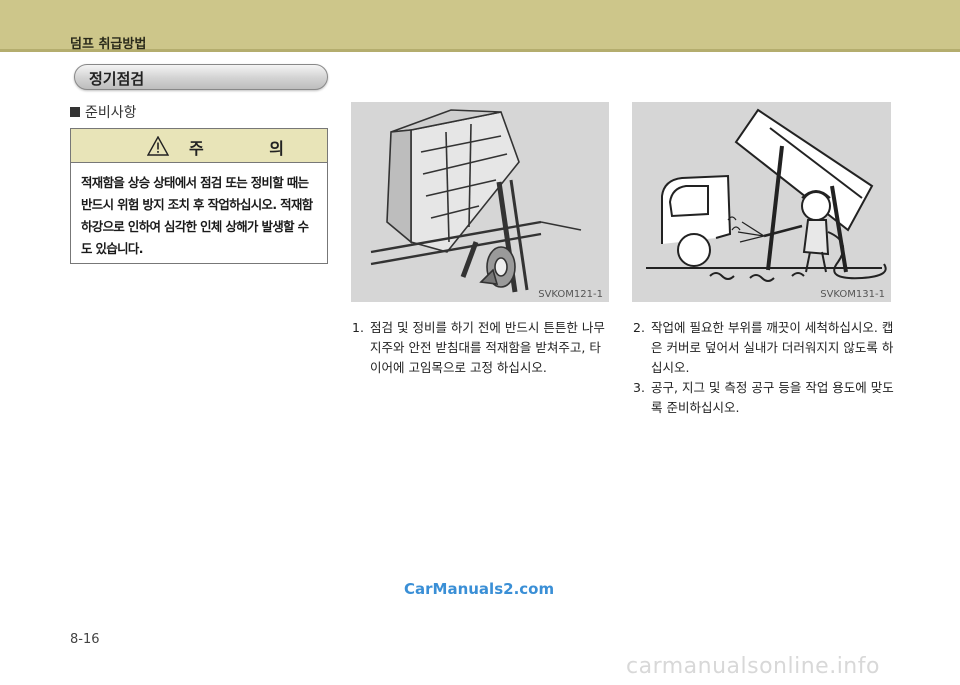 The width and height of the screenshot is (960, 685). What do you see at coordinates (158, 146) in the screenshot?
I see `warning-triangle-icon` at bounding box center [158, 146].